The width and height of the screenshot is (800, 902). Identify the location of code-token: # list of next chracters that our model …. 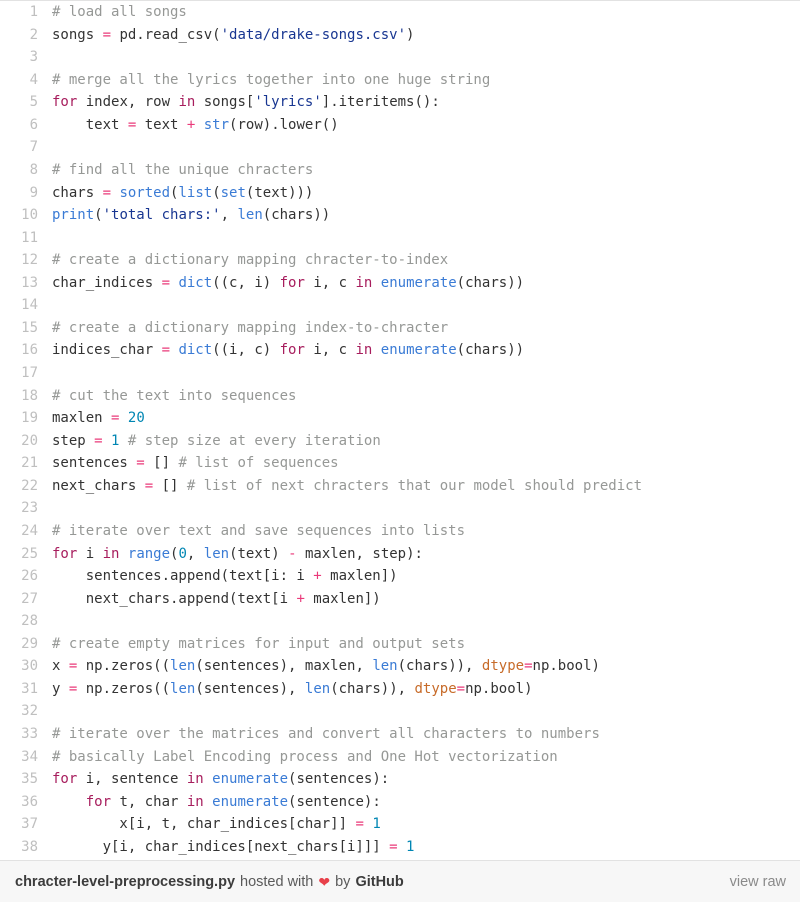
(414, 485).